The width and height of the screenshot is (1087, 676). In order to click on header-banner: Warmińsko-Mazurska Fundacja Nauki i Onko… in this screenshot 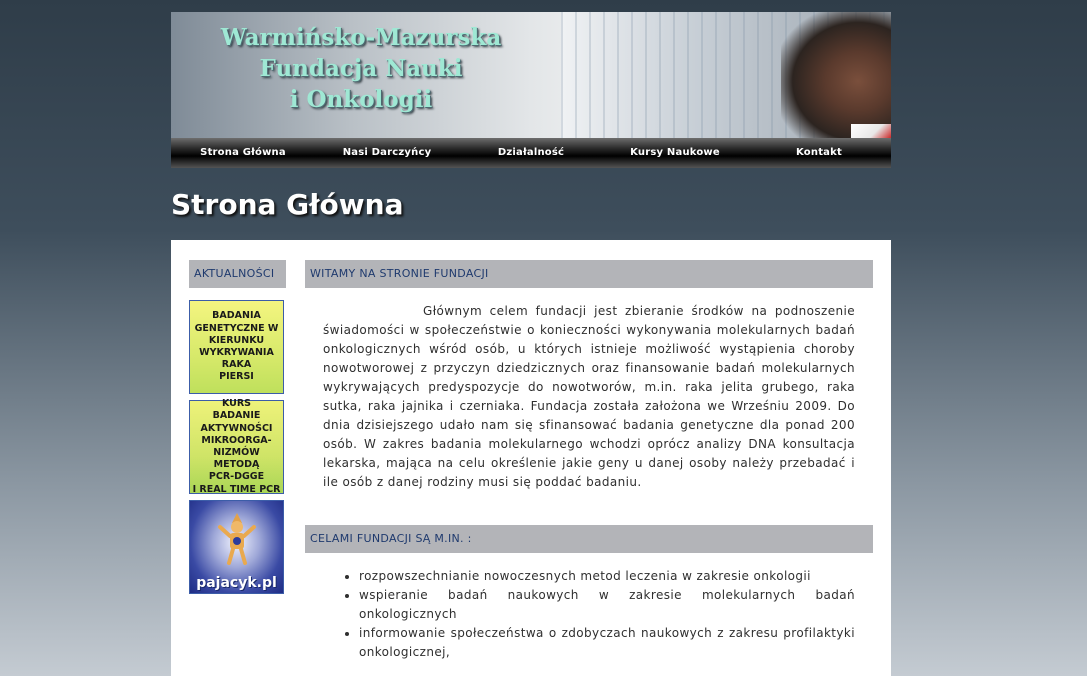, I will do `click(531, 75)`.